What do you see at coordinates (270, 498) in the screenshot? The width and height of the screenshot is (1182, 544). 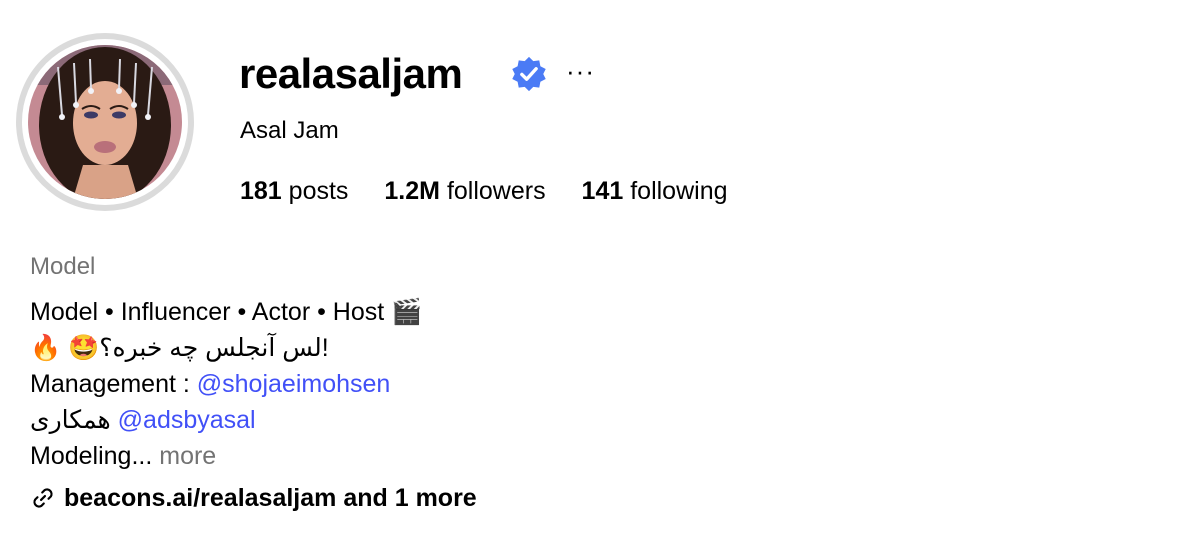 I see `external-link-text: beacons.ai/realasaljam and 1 more` at bounding box center [270, 498].